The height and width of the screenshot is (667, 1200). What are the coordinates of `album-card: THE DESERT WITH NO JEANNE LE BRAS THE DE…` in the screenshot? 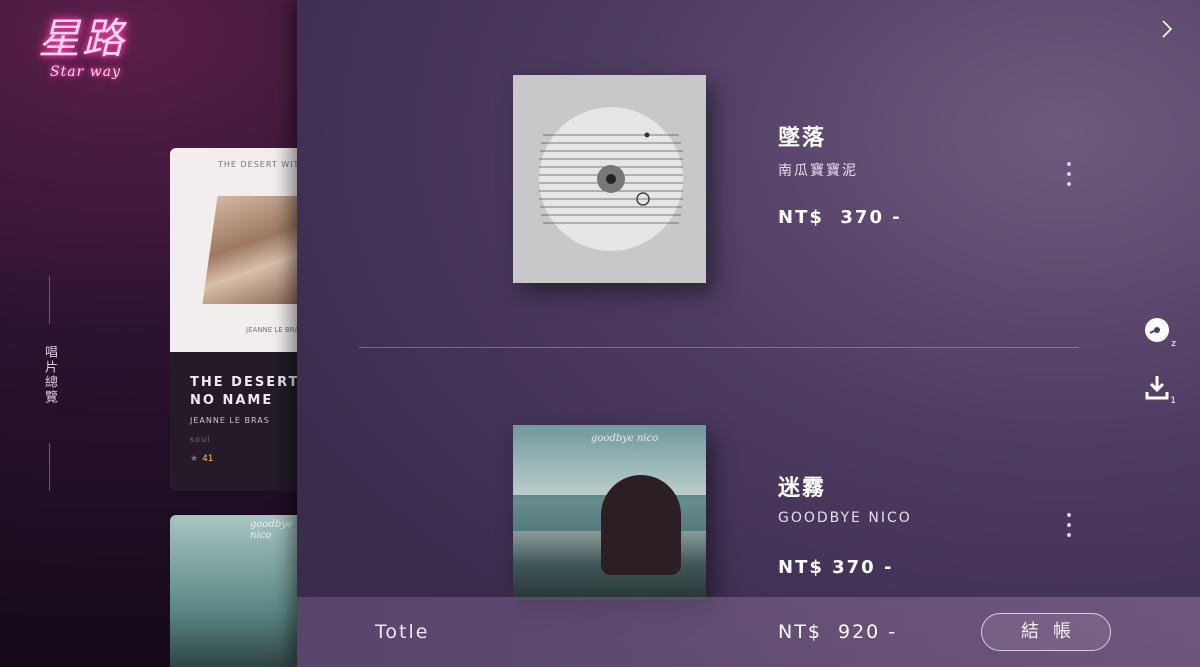 It's located at (240, 319).